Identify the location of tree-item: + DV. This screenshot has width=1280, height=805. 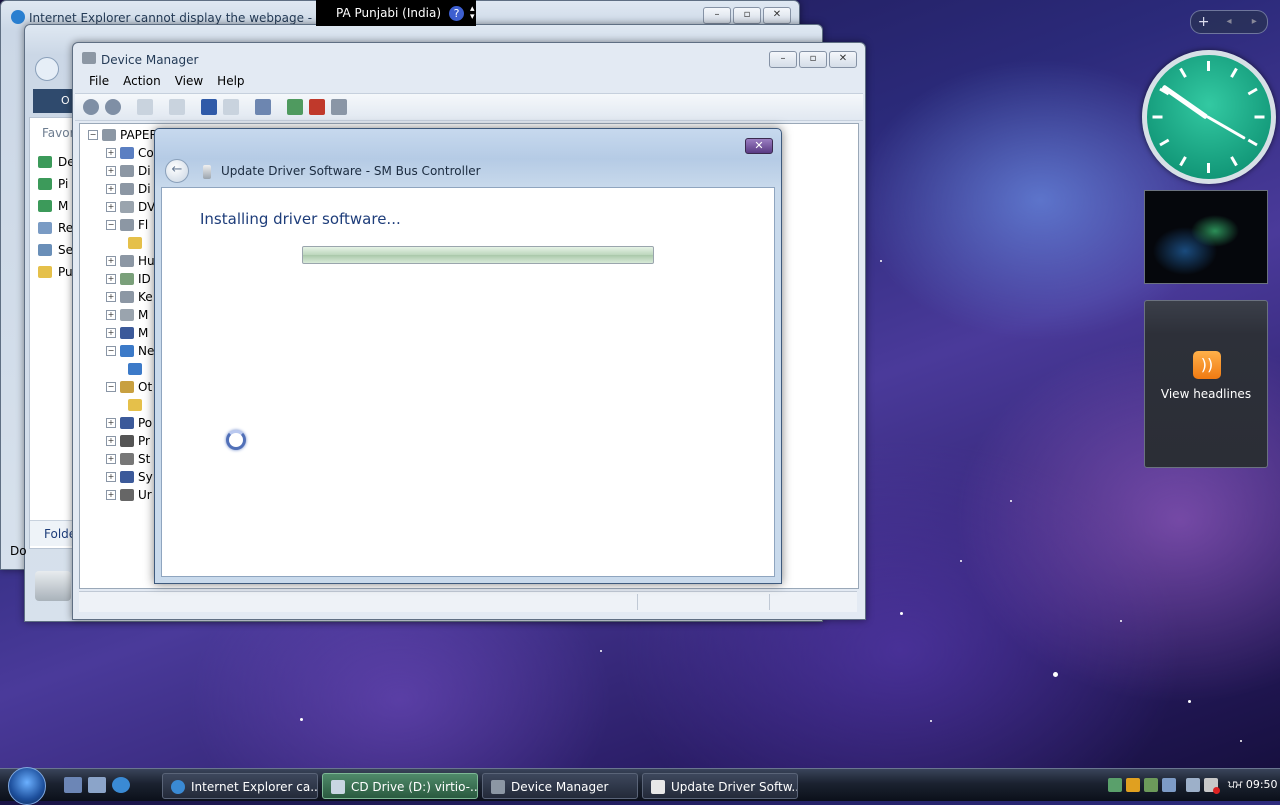
(130, 207).